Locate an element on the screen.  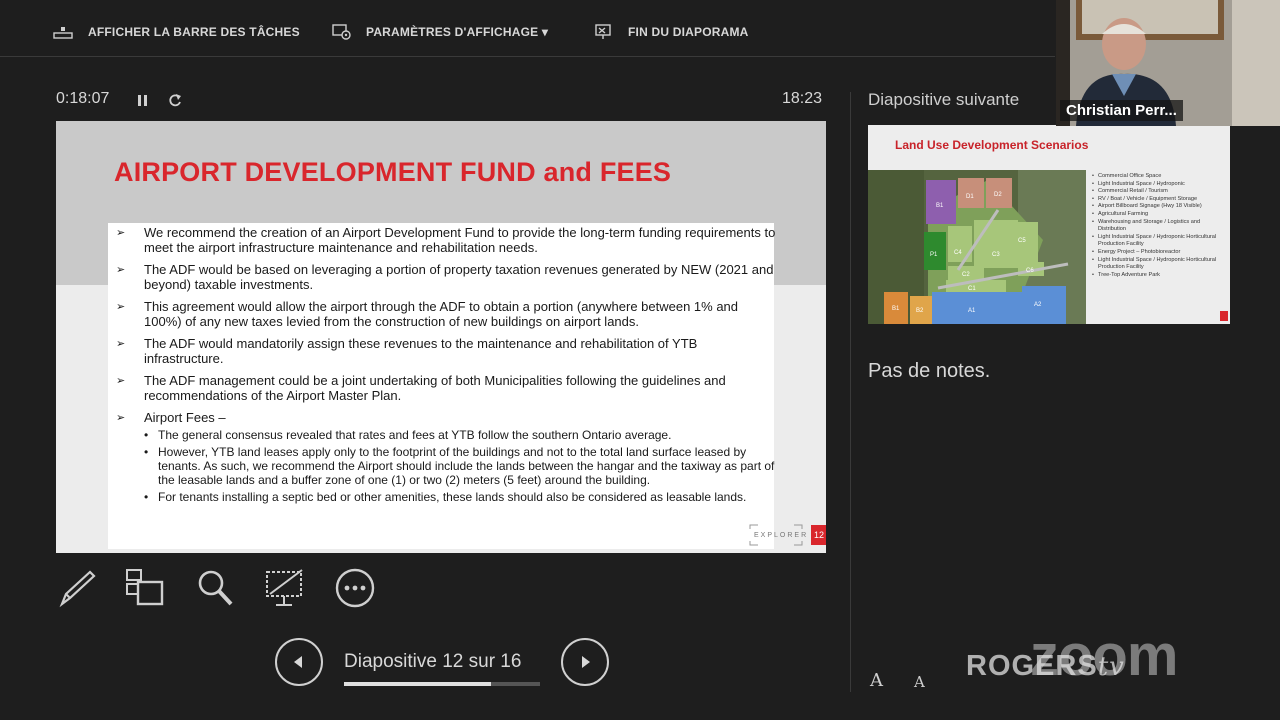
display-settings-icon is located at coordinates (342, 32).